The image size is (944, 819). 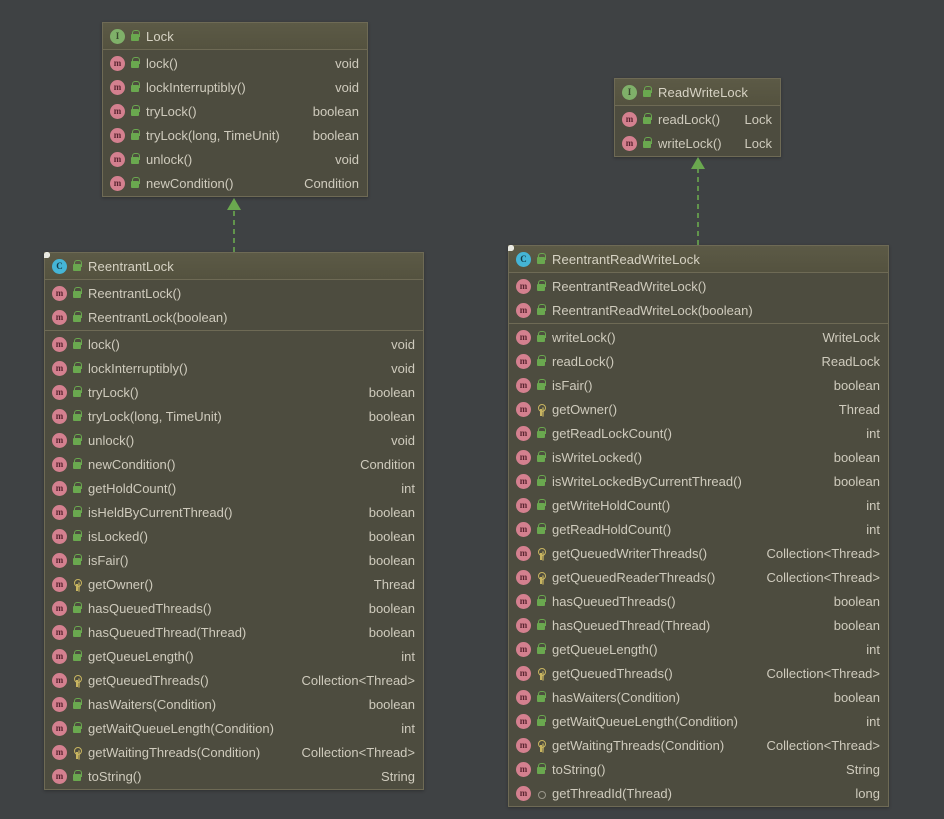 I want to click on uml-member-row: m getWriteHoldCount() int, so click(x=698, y=505).